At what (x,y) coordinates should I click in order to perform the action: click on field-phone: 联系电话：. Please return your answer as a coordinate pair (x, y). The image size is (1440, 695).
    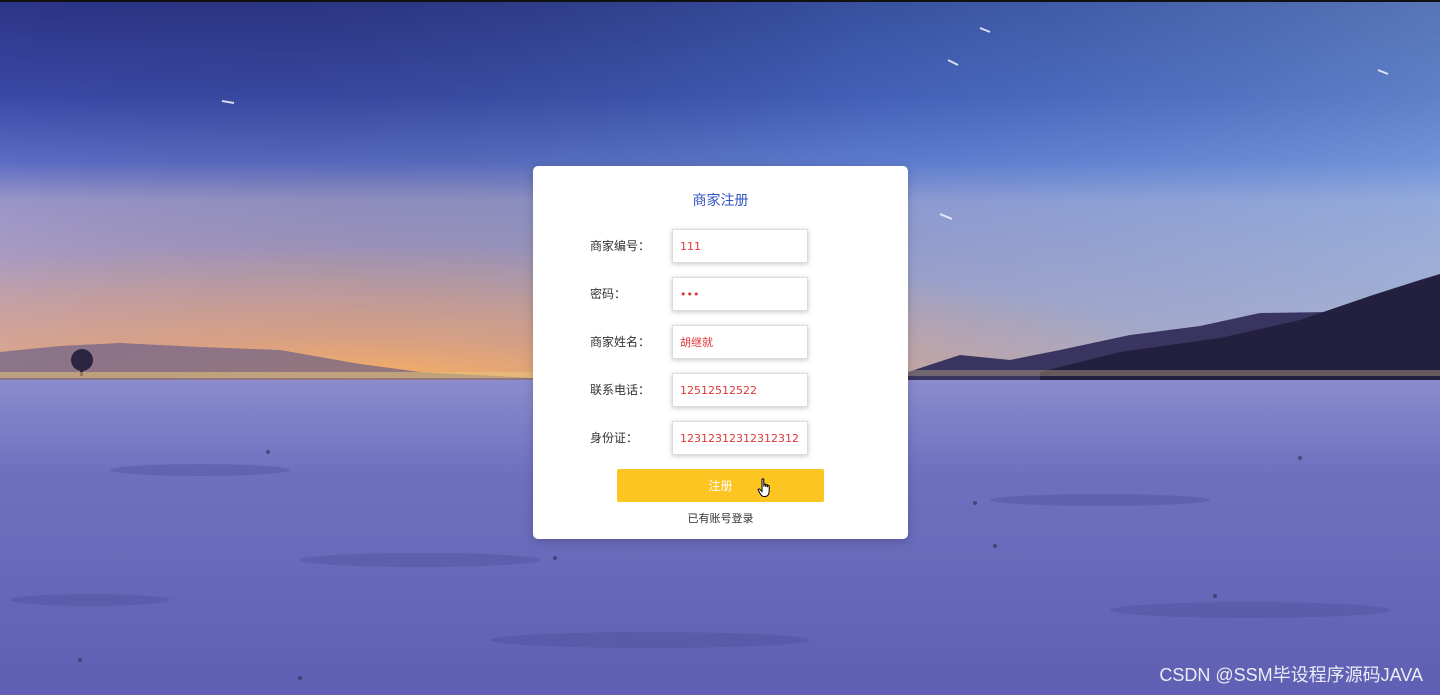
    Looking at the image, I should click on (720, 390).